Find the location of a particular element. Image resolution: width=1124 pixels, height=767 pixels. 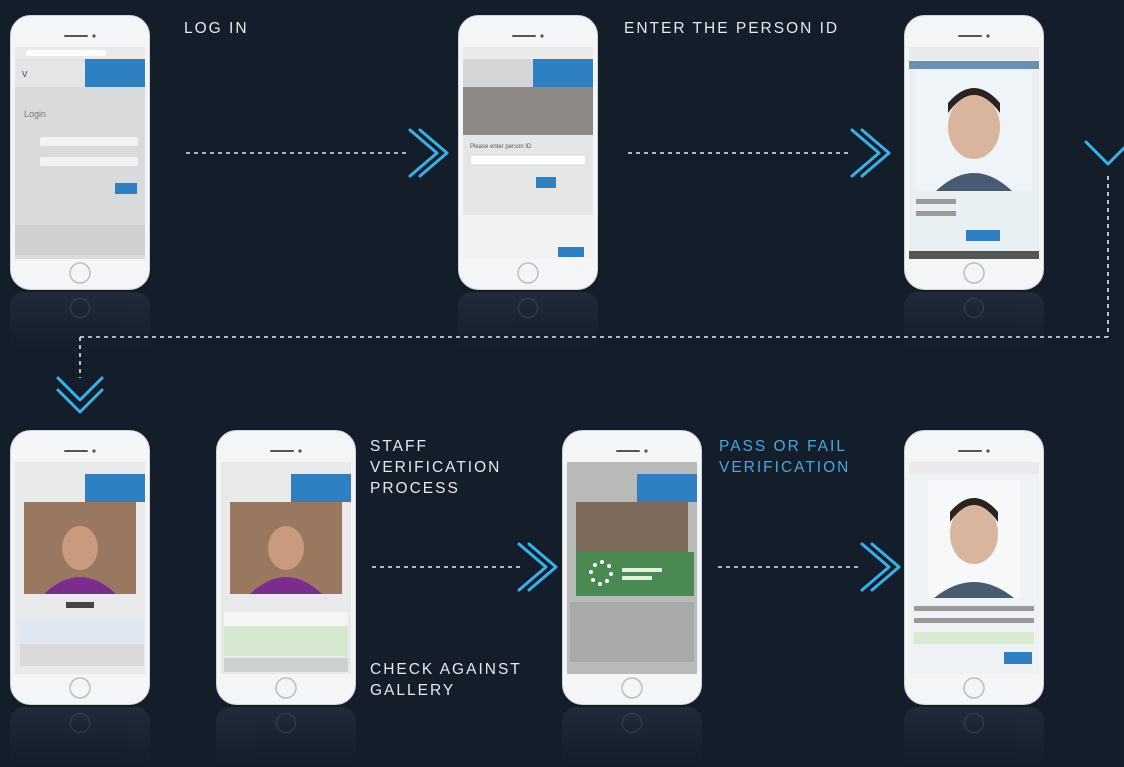

login-heading: Login is located at coordinates (35, 114).